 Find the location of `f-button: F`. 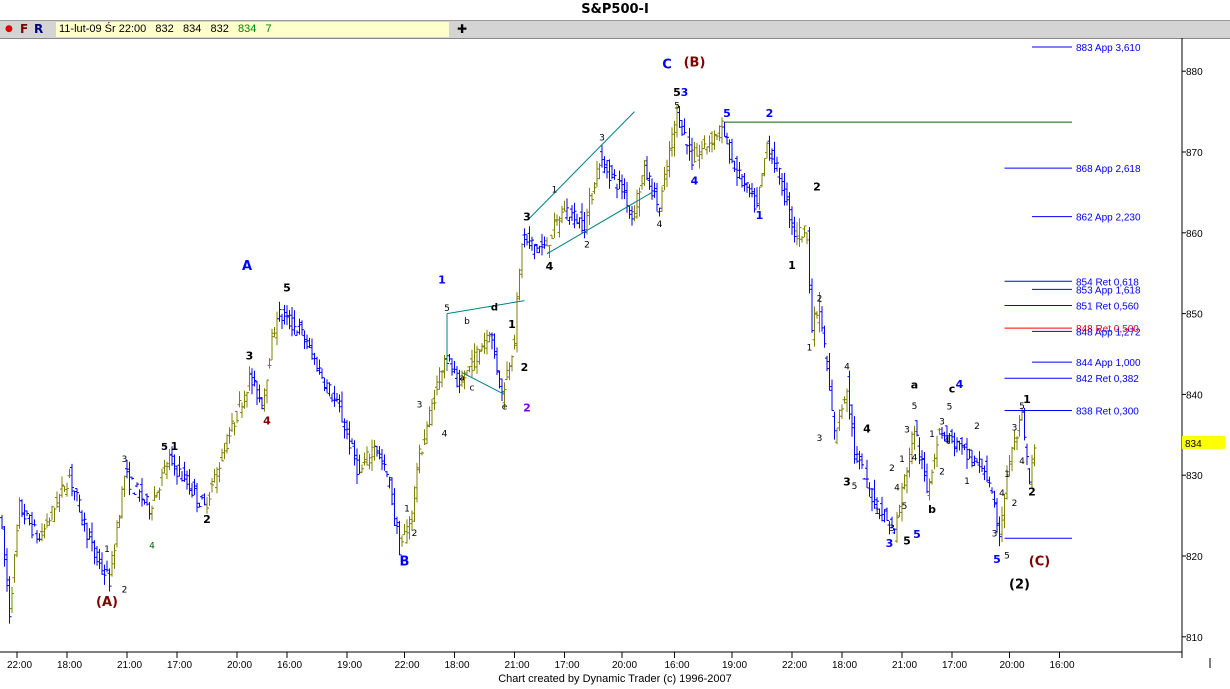

f-button: F is located at coordinates (24, 29).